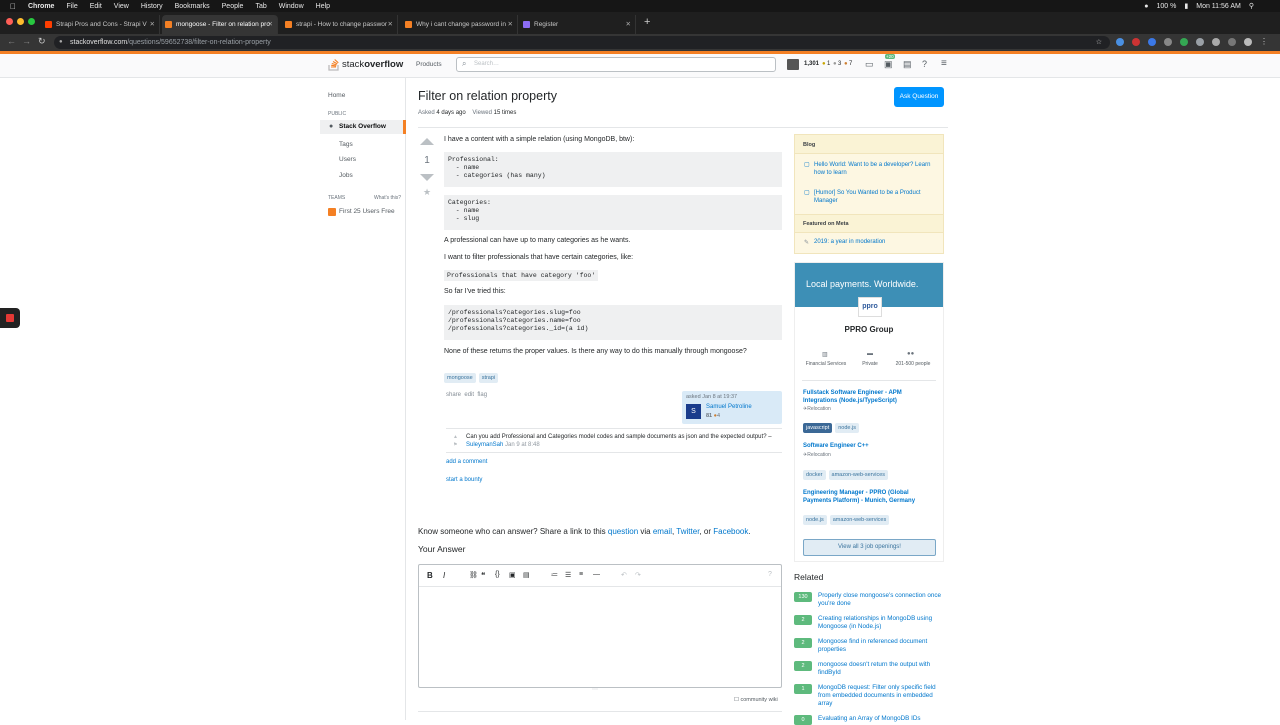  Describe the element at coordinates (464, 480) in the screenshot. I see `start-bounty-link: start a bounty` at that location.